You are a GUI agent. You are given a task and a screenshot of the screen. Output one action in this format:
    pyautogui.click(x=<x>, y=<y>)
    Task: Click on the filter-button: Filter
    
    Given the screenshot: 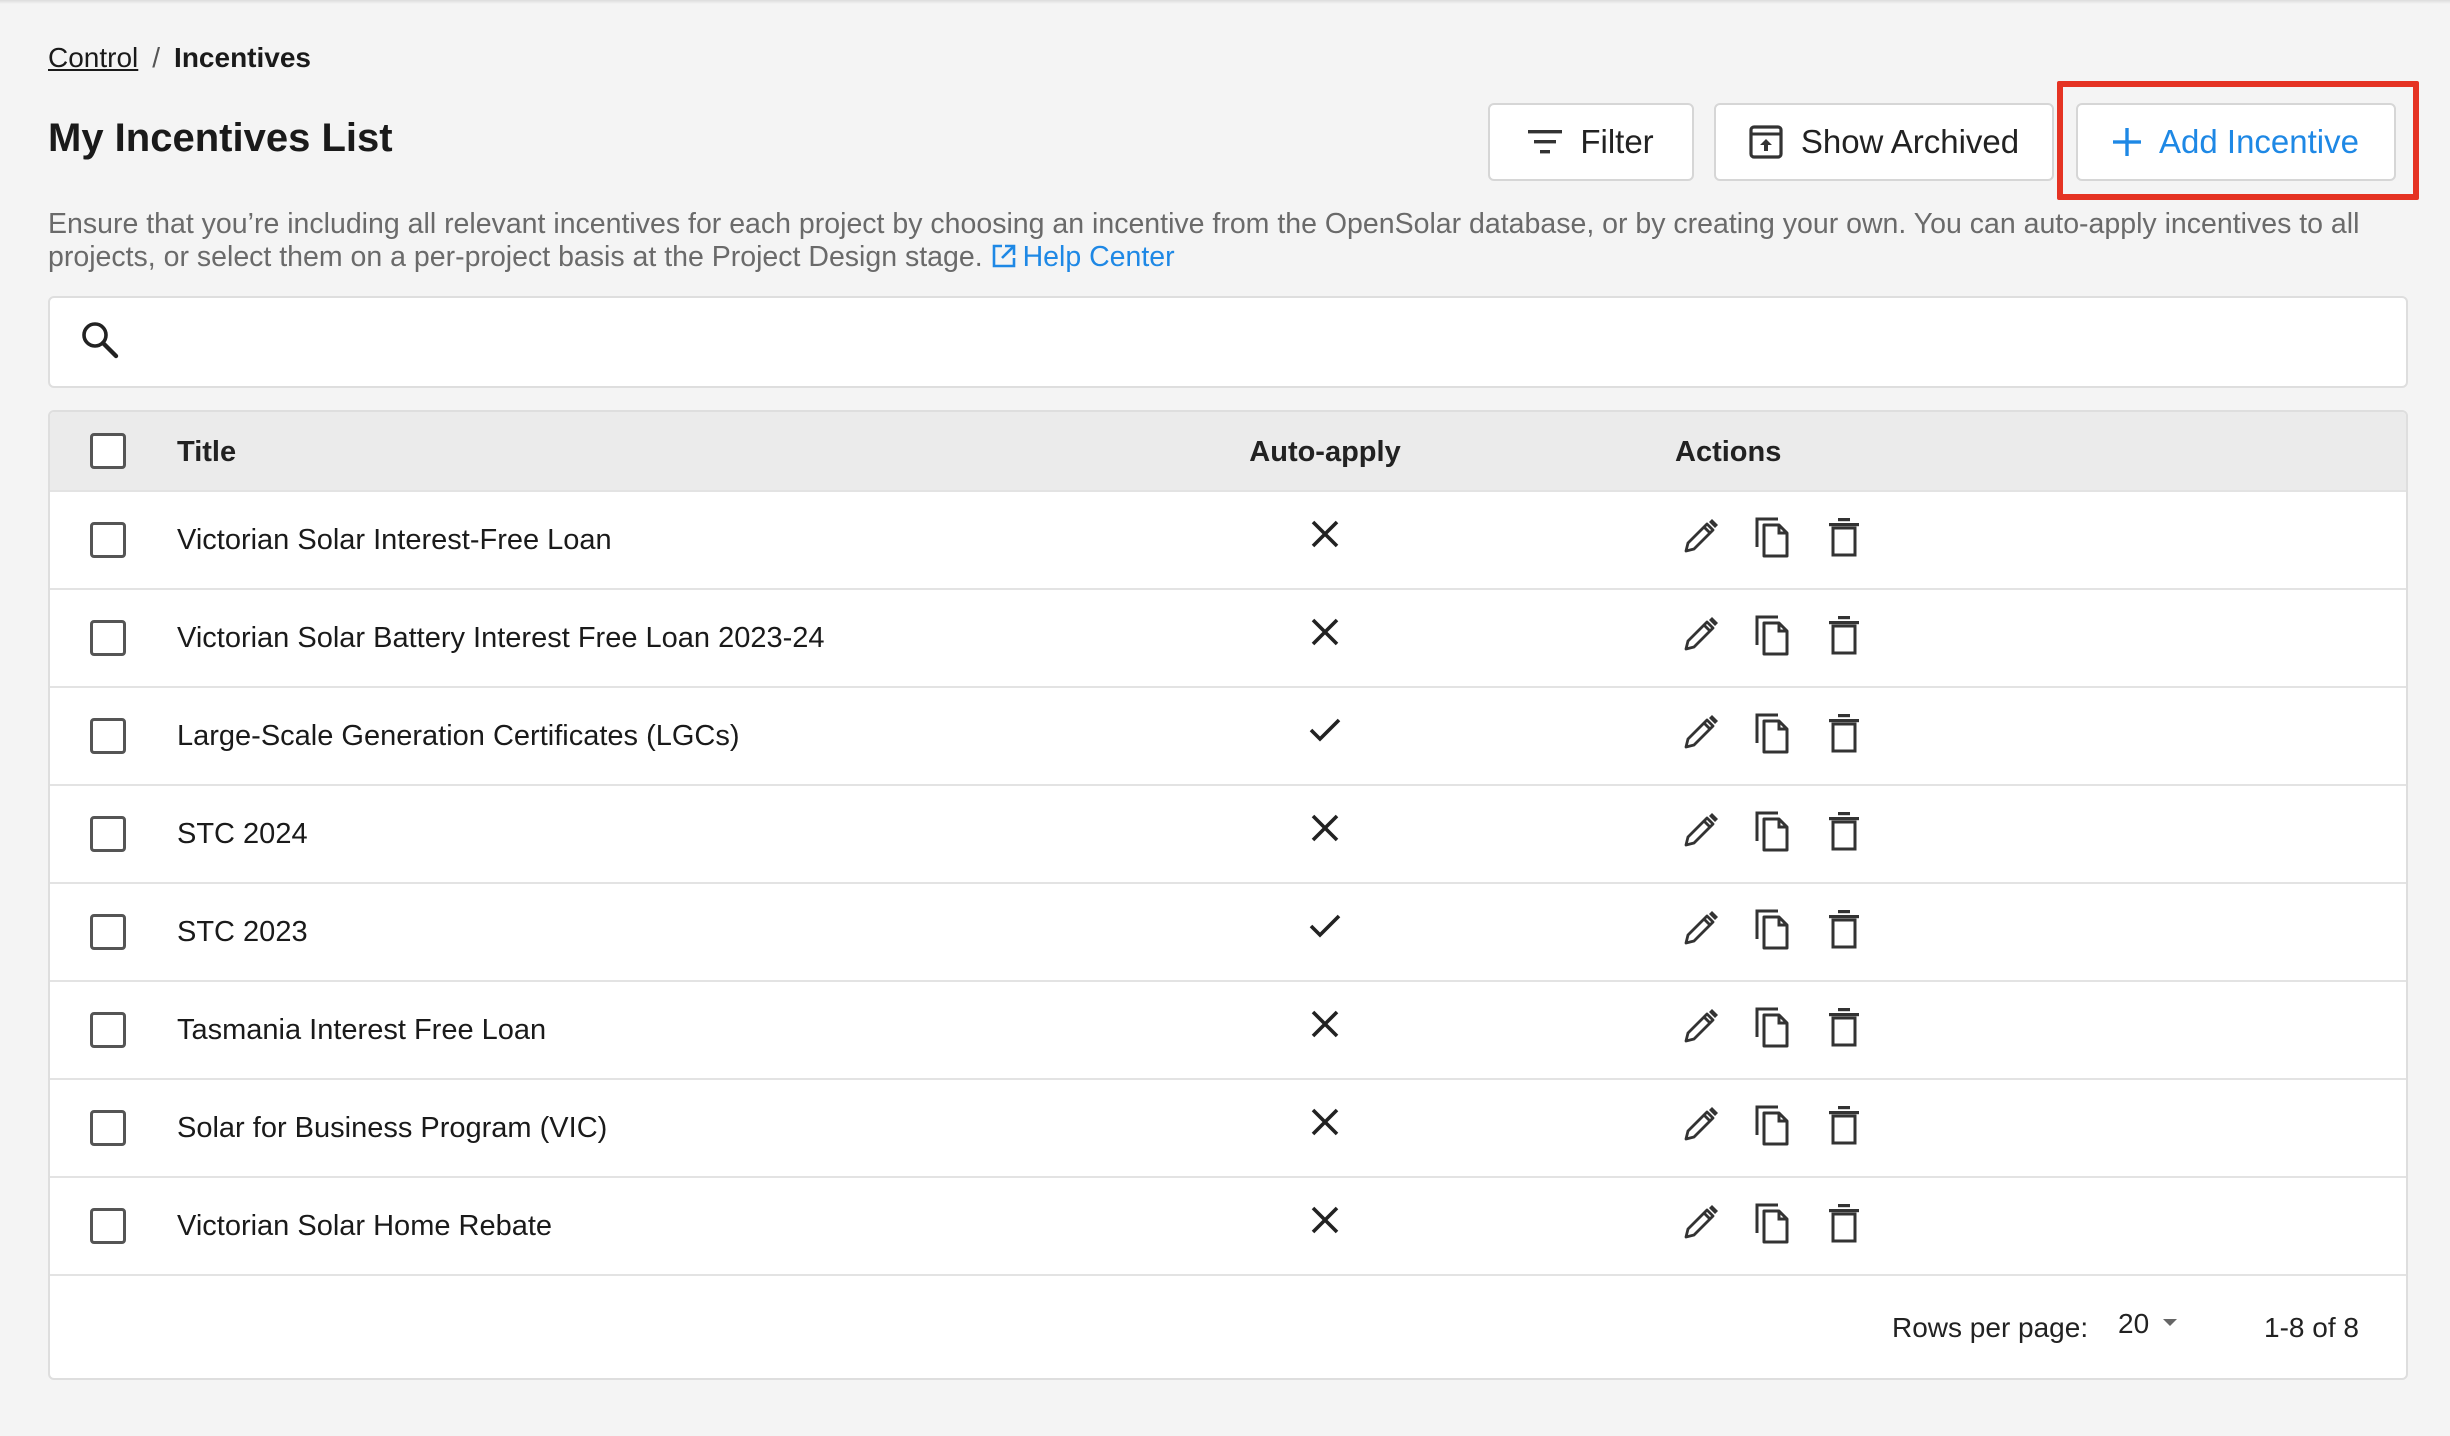 What is the action you would take?
    pyautogui.click(x=1591, y=142)
    